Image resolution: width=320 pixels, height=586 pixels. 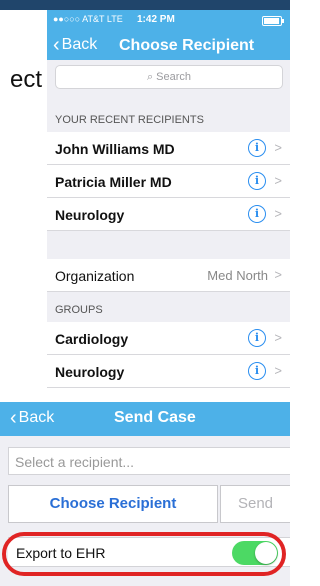 I want to click on groups-header: GROUPS, so click(x=168, y=307).